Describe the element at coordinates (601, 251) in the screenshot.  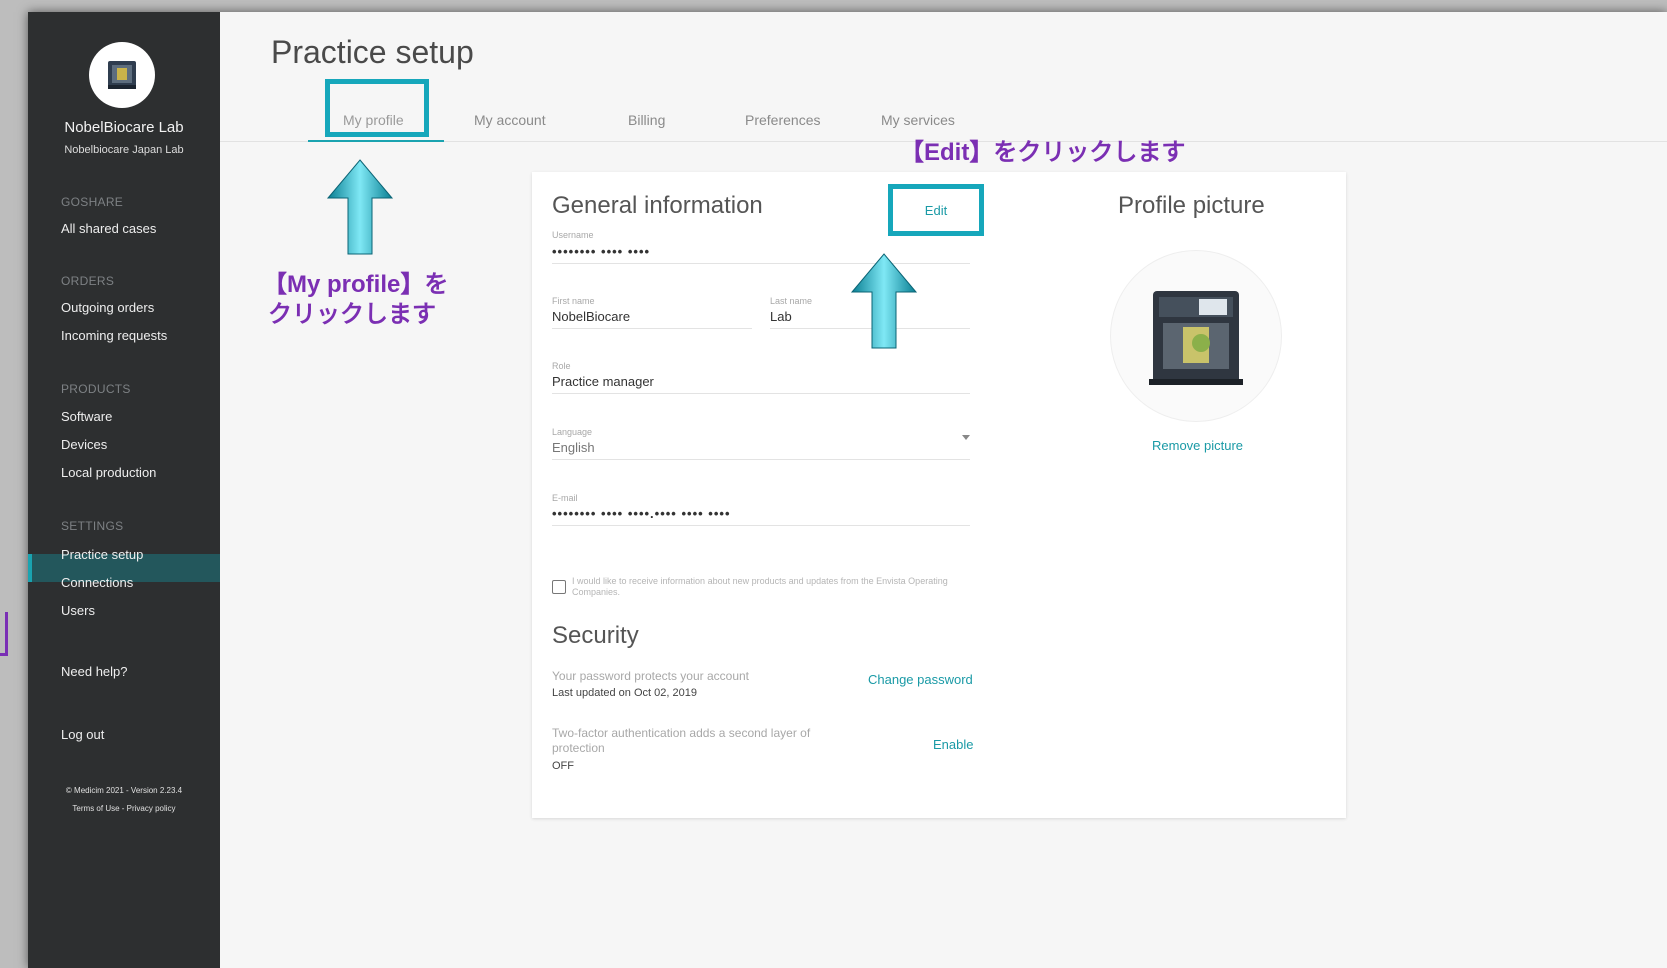
I see `username-value: •••••••• •••• ••••` at that location.